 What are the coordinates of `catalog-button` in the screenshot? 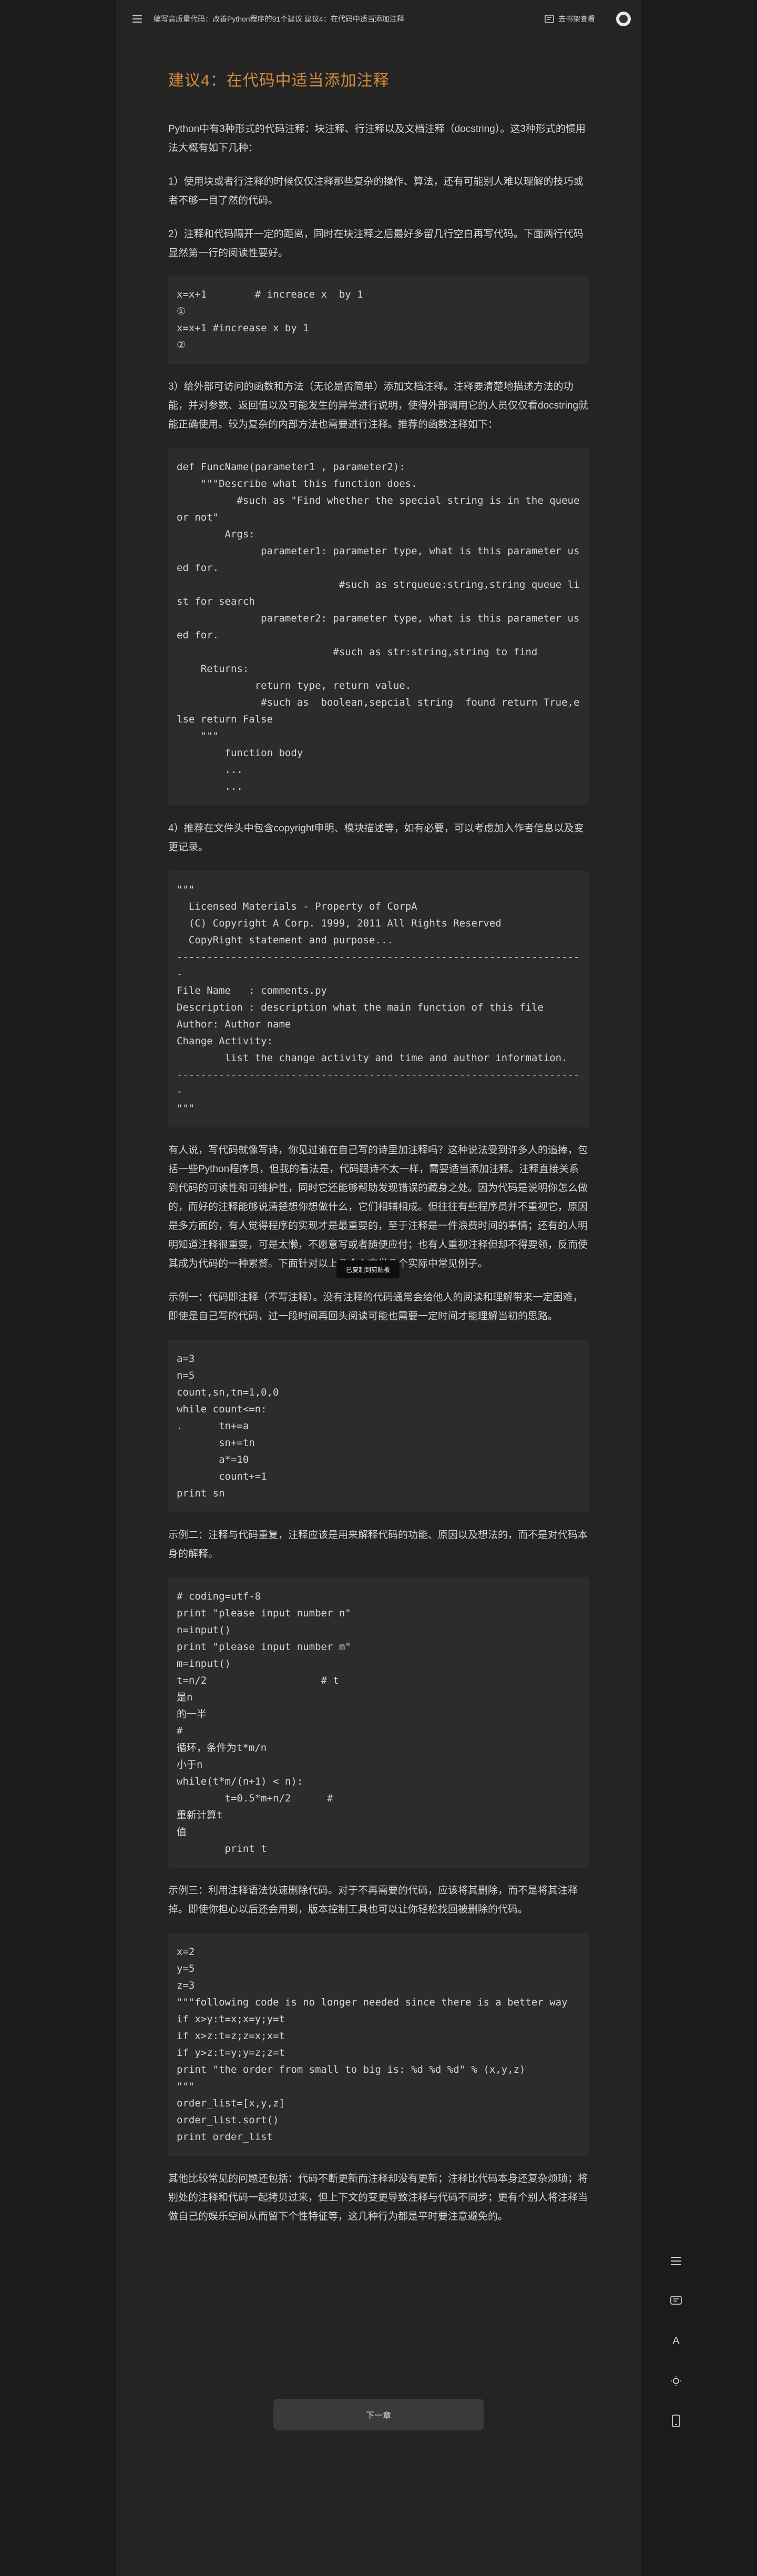 It's located at (676, 2261).